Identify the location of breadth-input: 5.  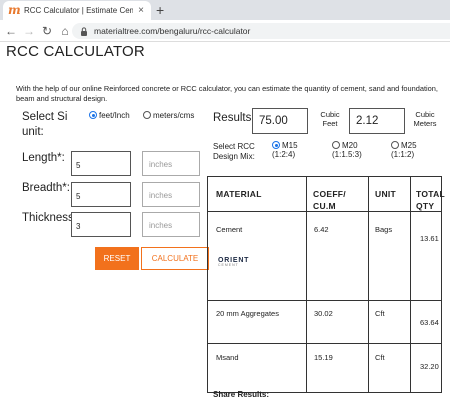
(101, 194).